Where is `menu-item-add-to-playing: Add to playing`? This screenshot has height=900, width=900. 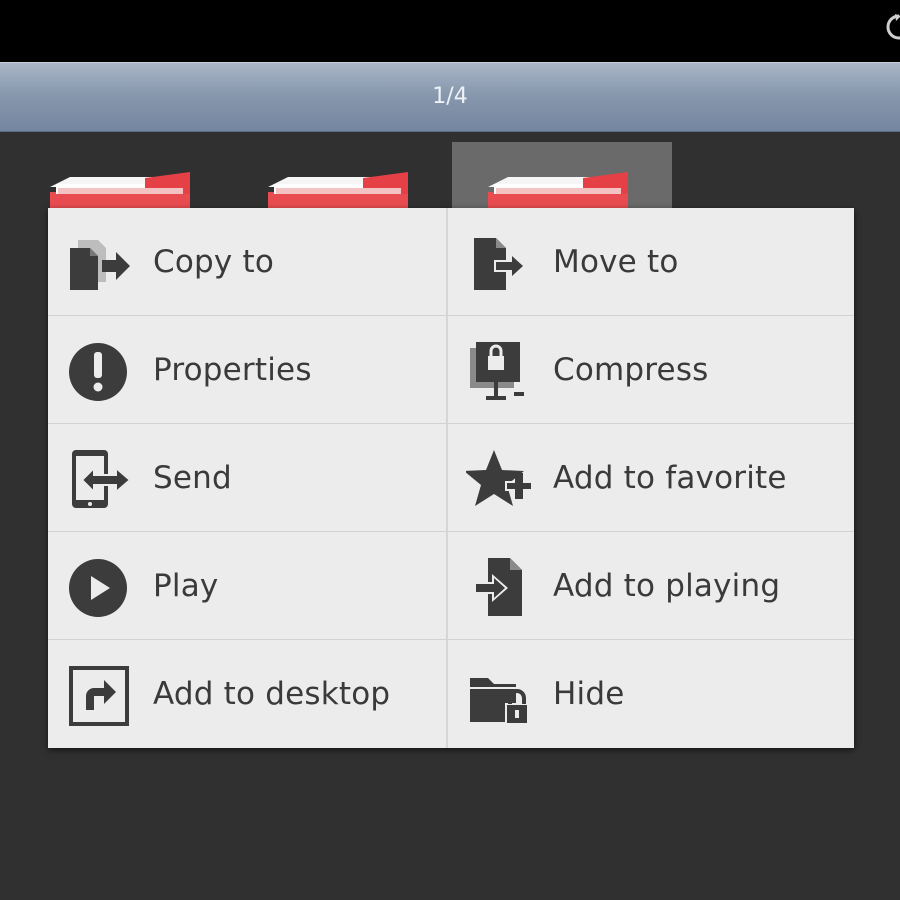 menu-item-add-to-playing: Add to playing is located at coordinates (651, 586).